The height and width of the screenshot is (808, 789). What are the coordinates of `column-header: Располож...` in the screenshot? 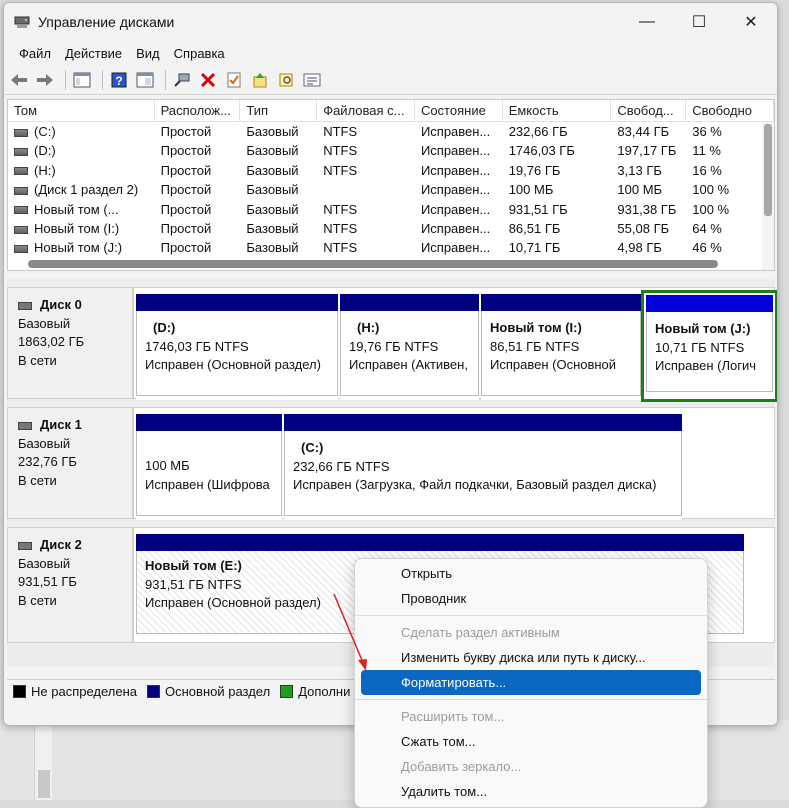 It's located at (198, 111).